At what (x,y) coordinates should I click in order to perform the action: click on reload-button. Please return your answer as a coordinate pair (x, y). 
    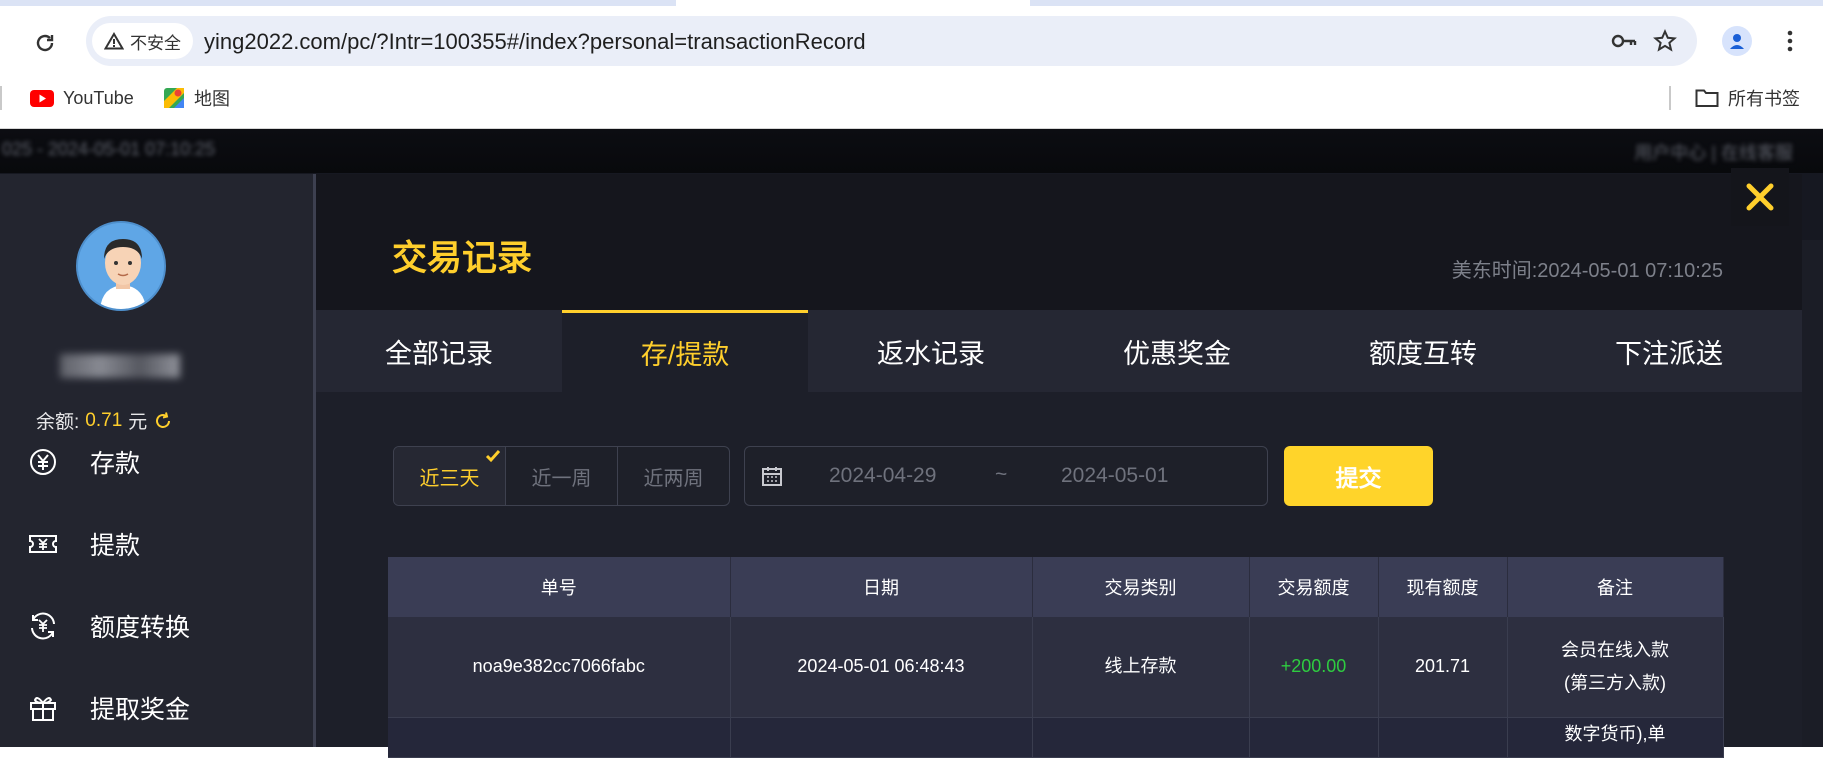
    Looking at the image, I should click on (45, 43).